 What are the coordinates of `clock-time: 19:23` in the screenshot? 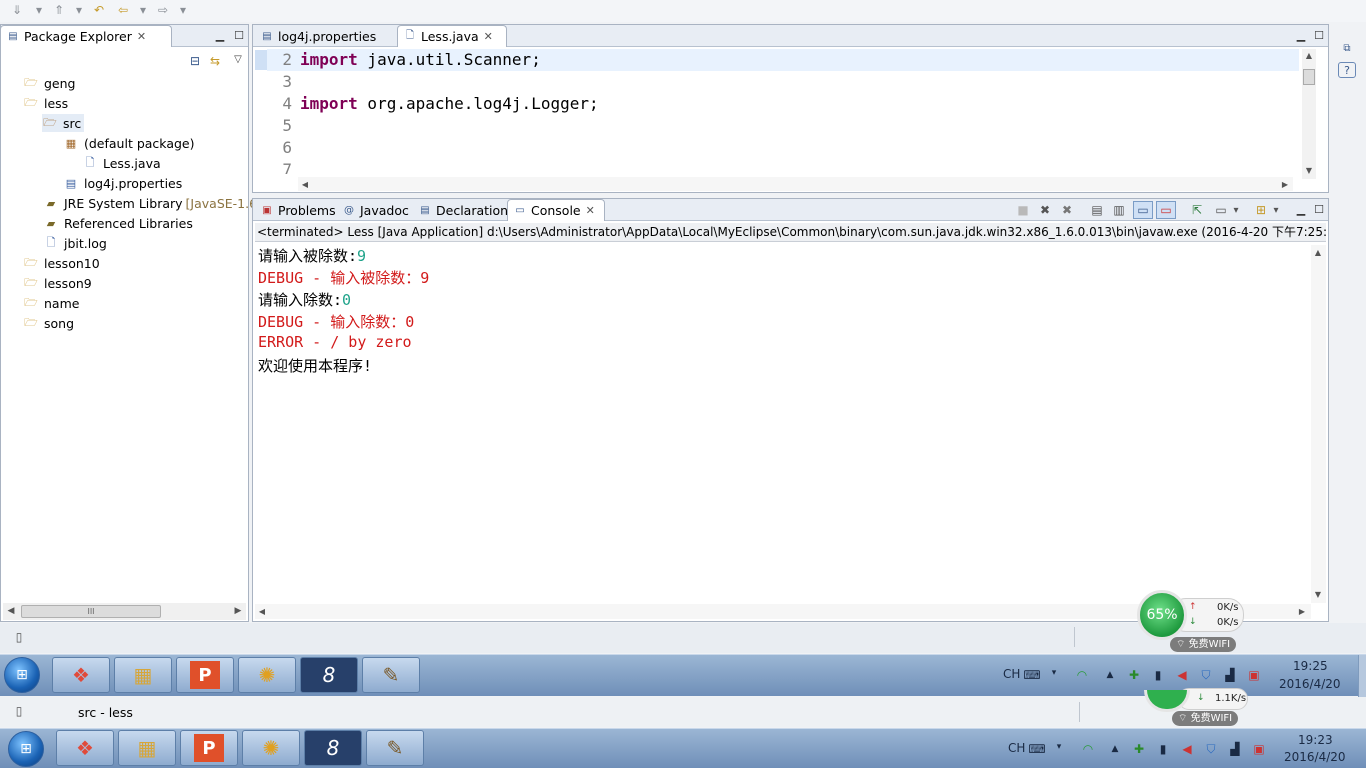 It's located at (1315, 740).